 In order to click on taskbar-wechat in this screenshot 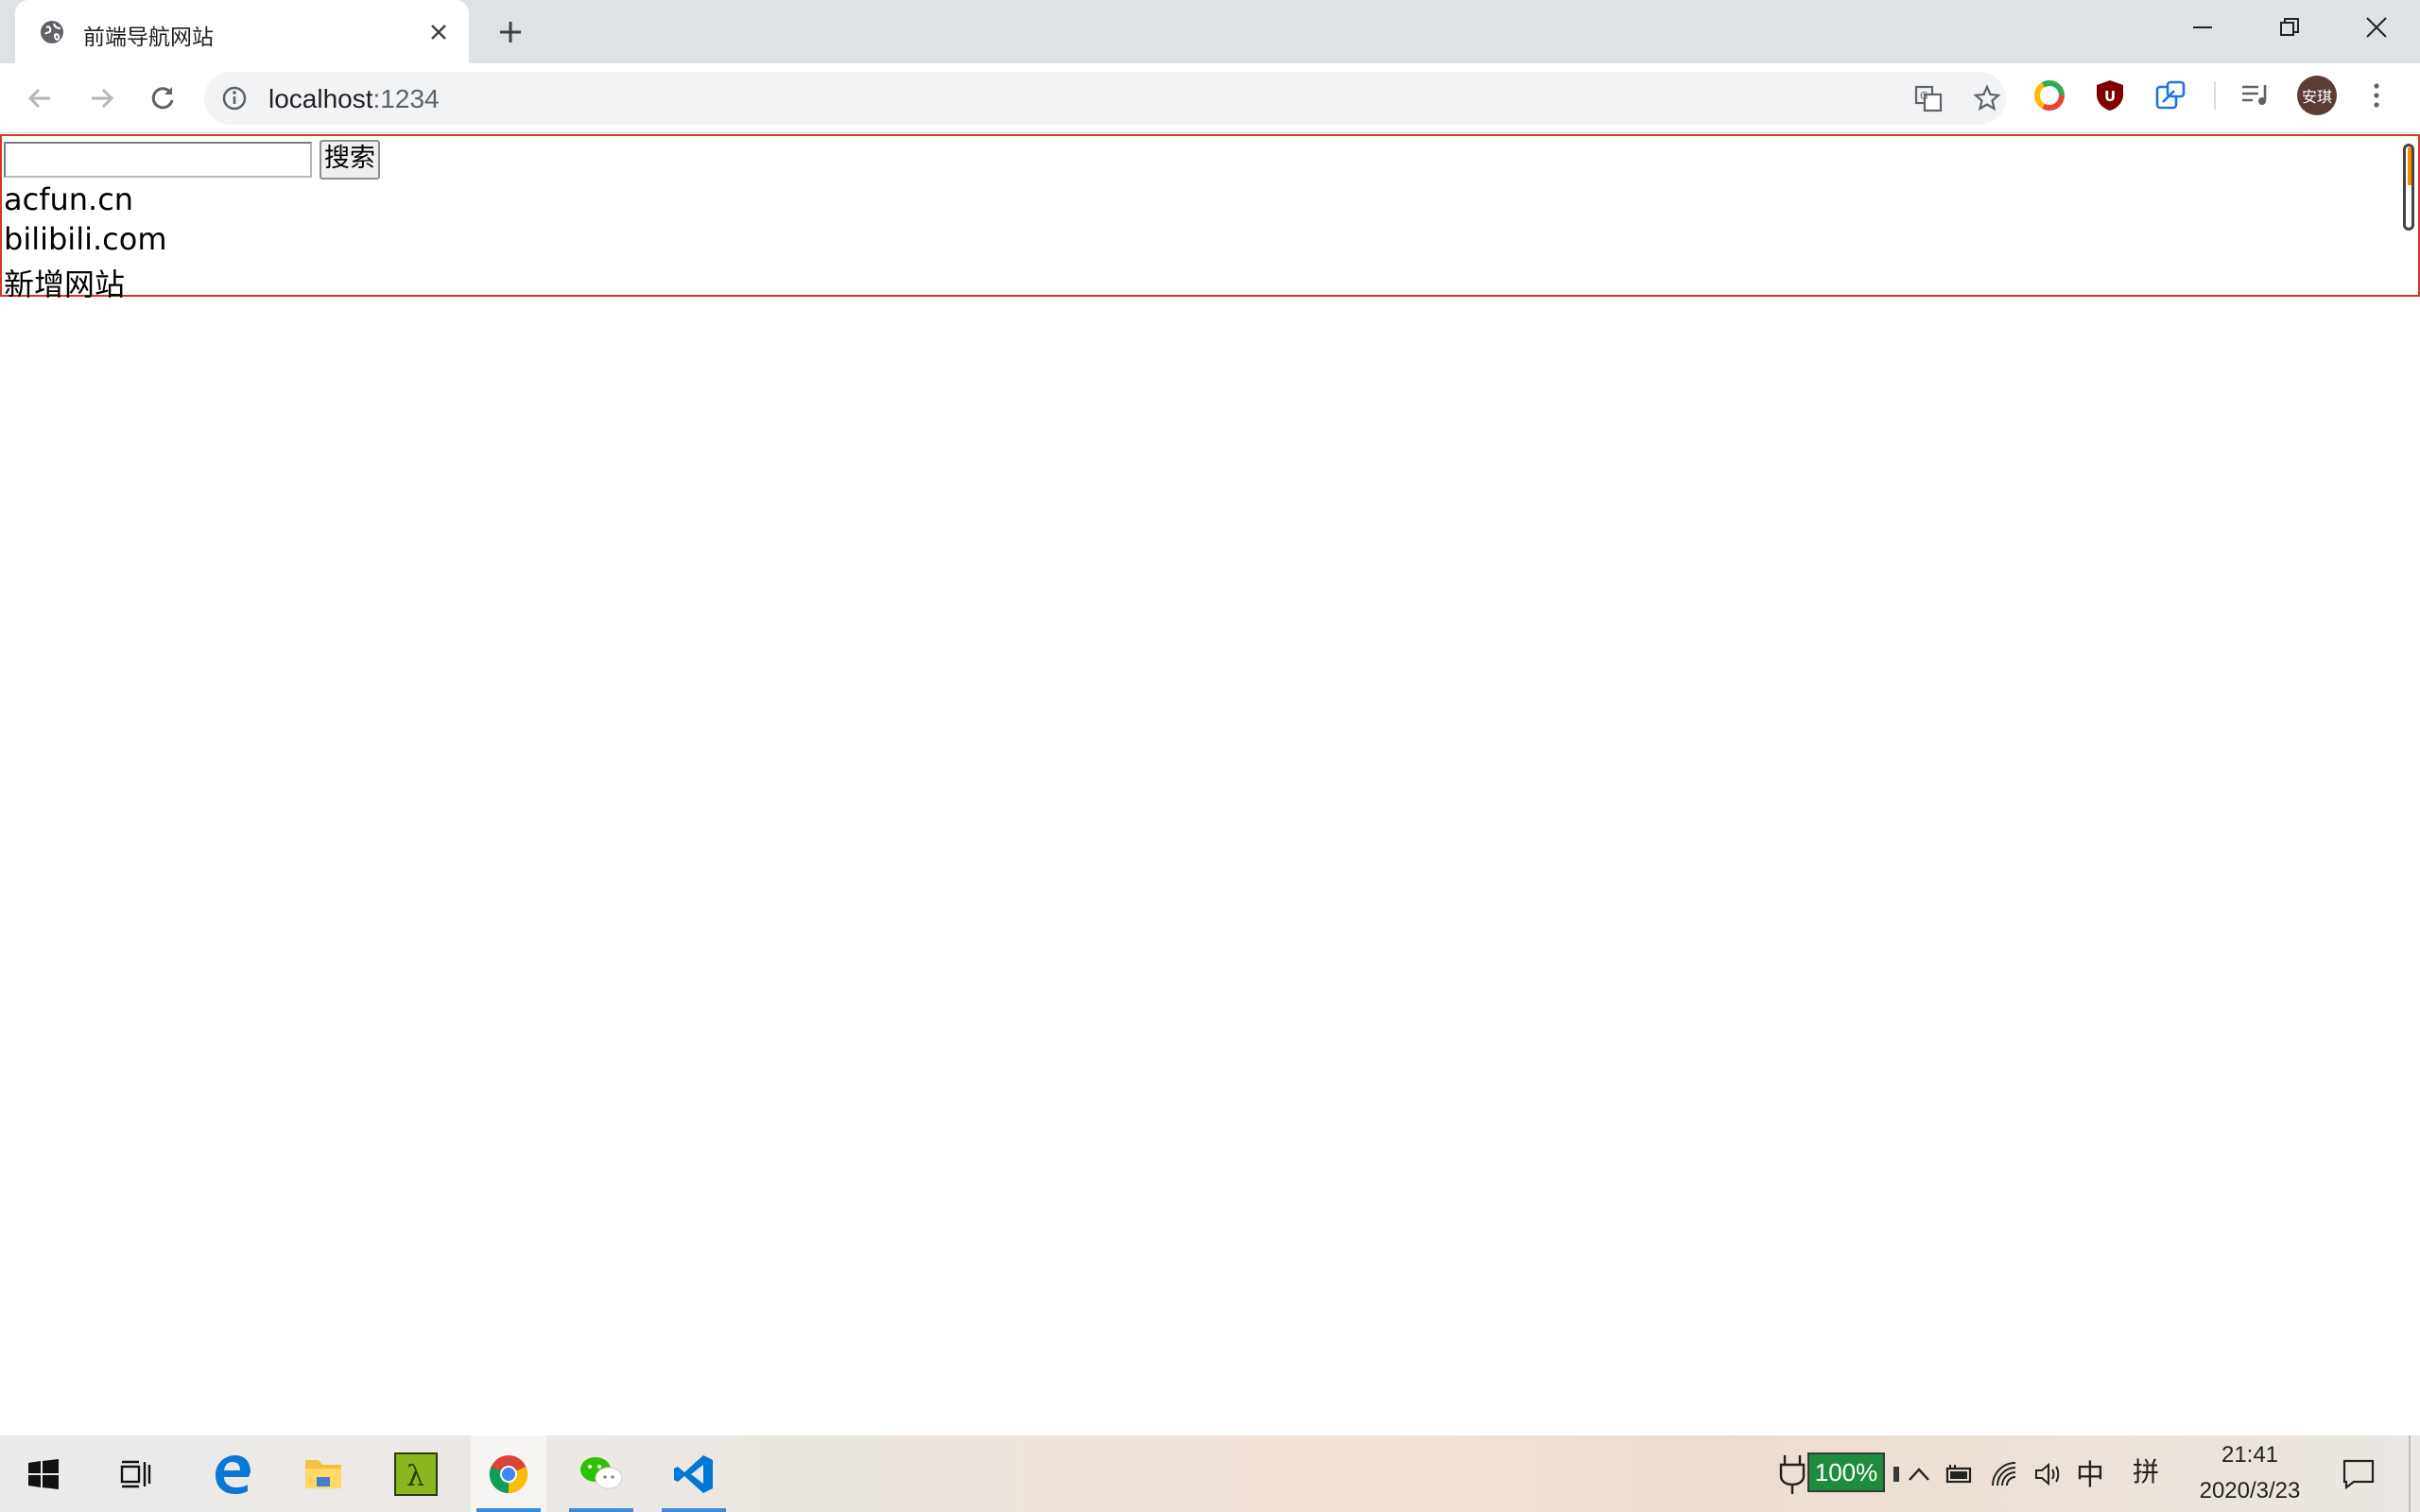, I will do `click(601, 1473)`.